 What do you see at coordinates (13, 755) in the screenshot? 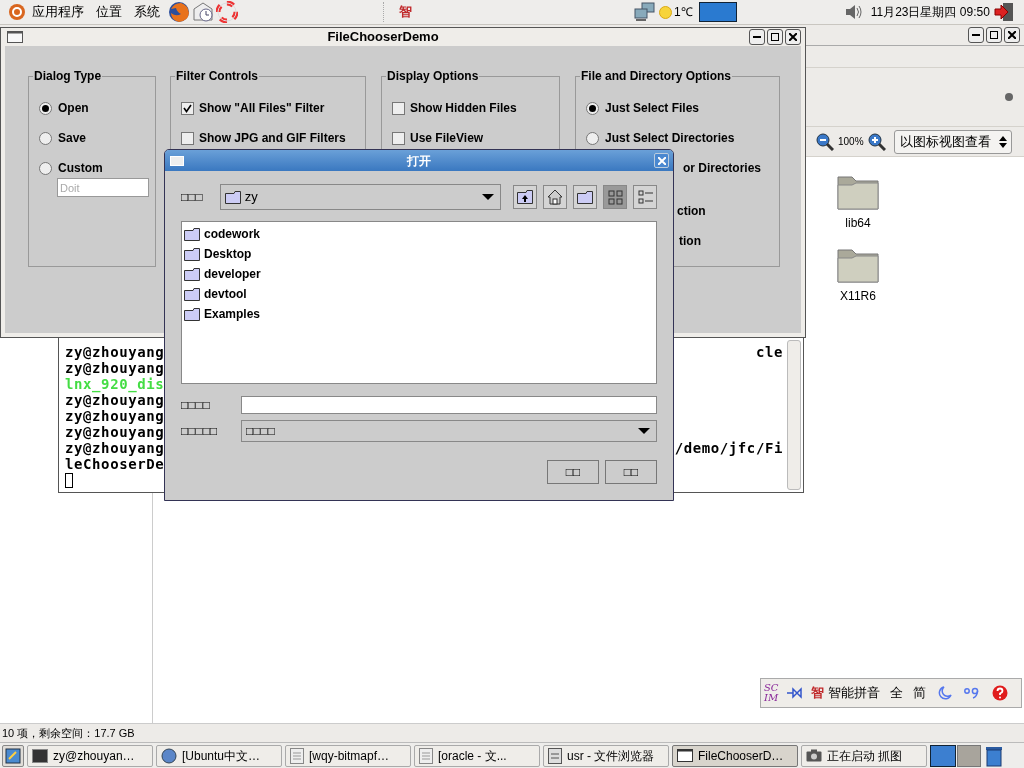
I see `show-desktop-button` at bounding box center [13, 755].